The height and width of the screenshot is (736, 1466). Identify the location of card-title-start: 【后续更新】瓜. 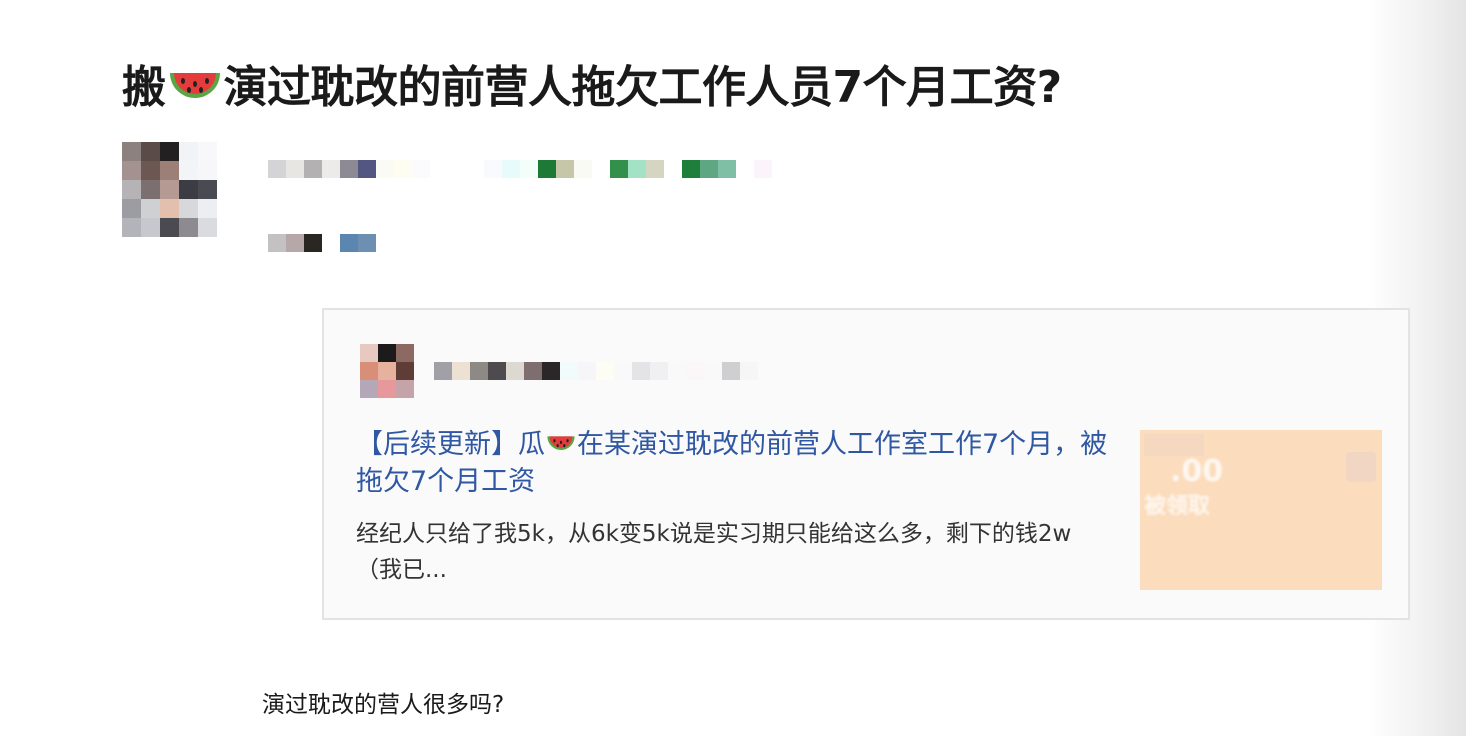
(450, 444).